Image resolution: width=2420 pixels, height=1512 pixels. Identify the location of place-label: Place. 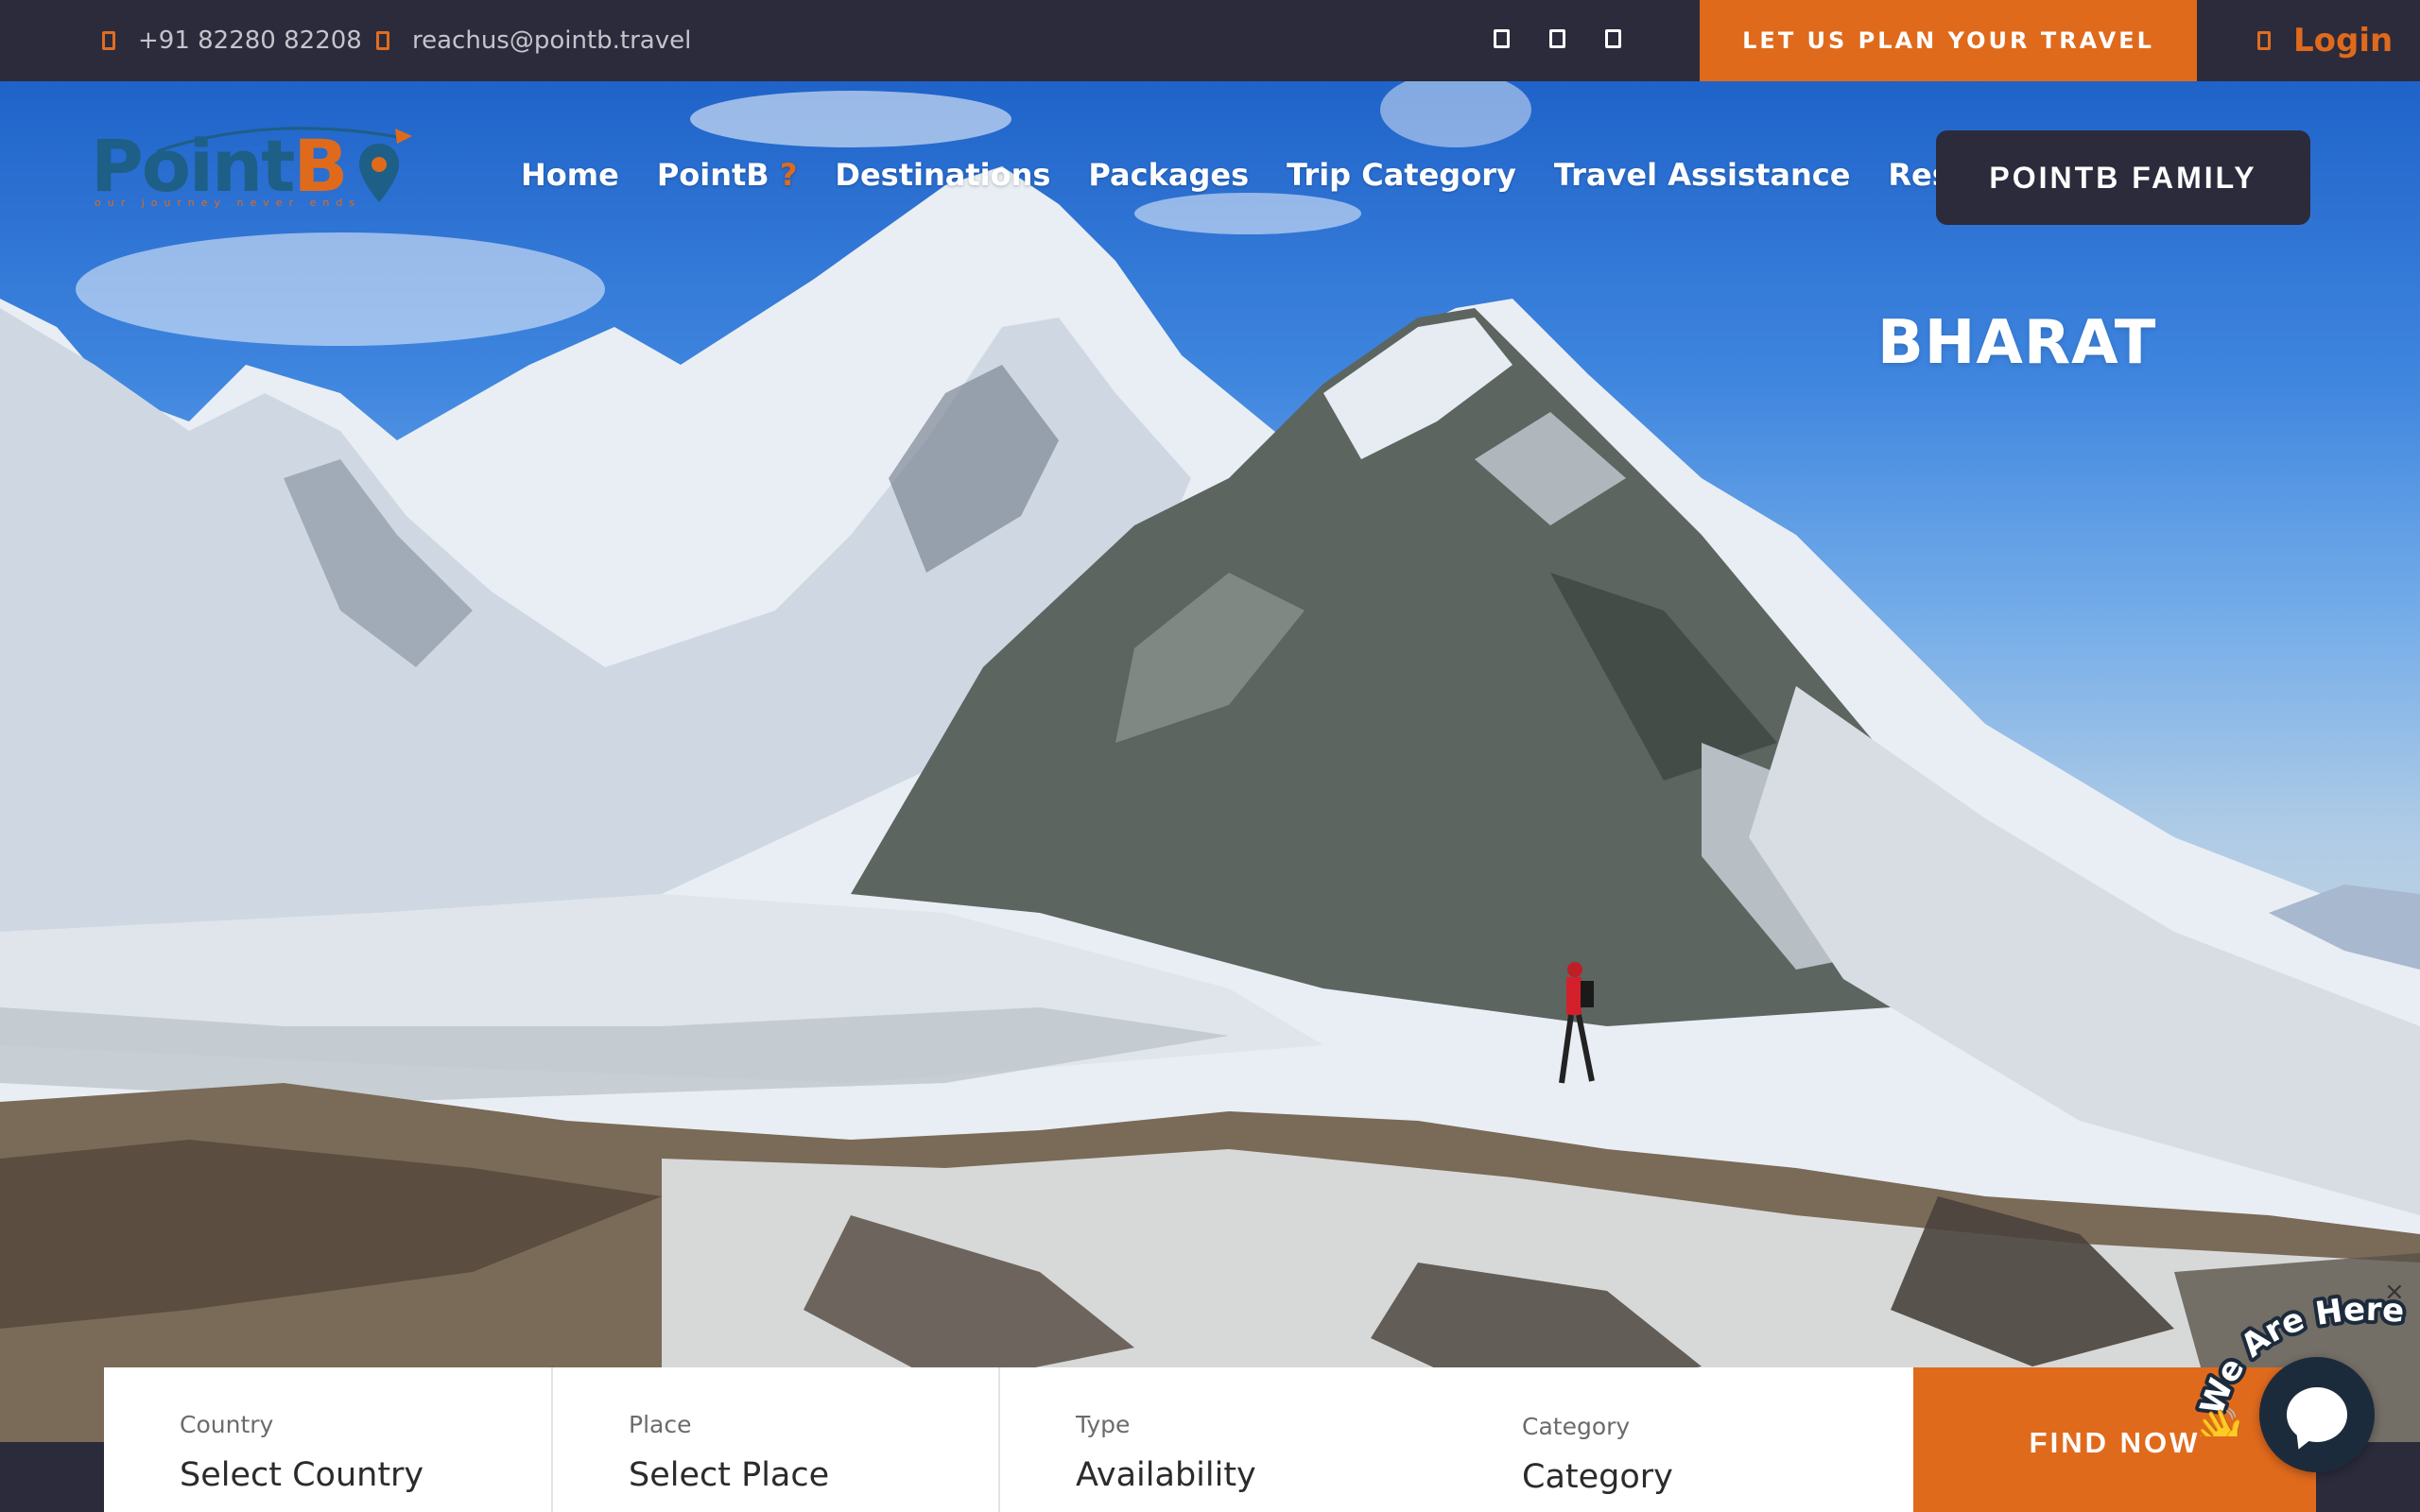
(660, 1424).